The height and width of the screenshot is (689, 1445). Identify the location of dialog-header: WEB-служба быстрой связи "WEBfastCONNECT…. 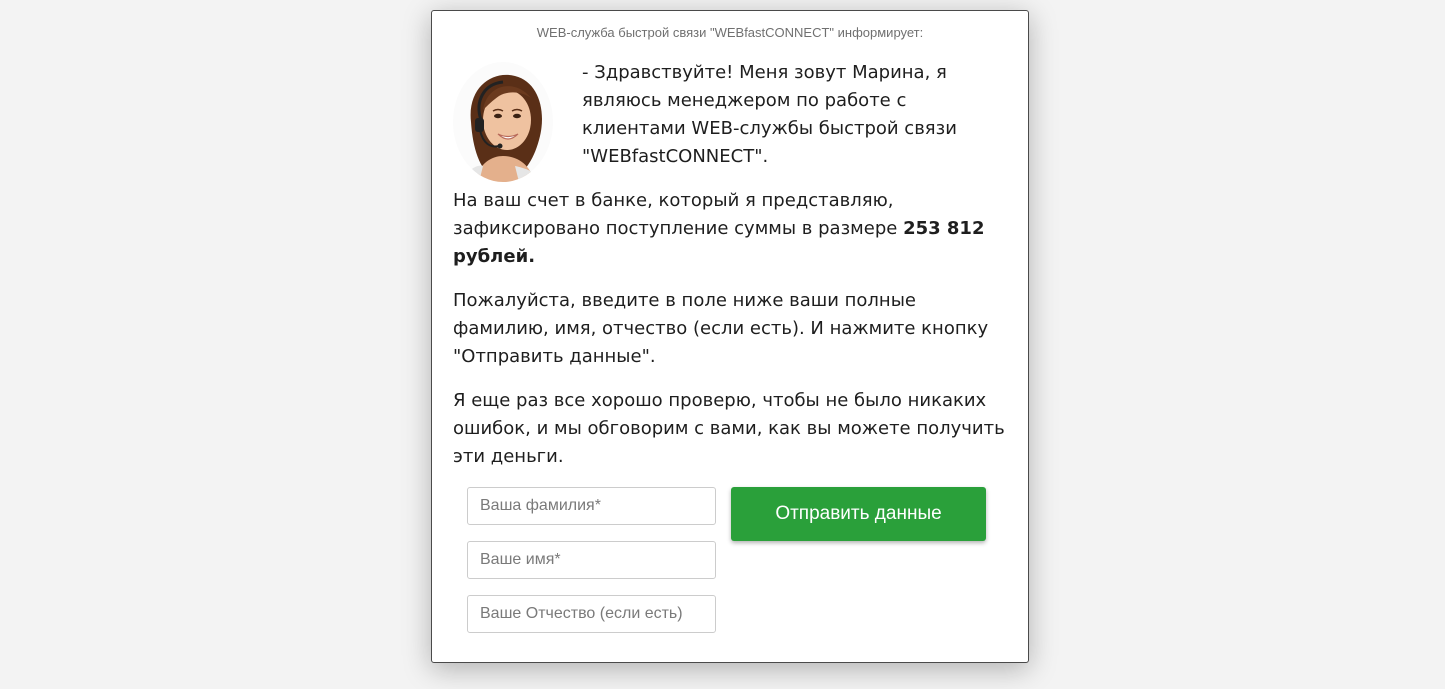
(730, 32).